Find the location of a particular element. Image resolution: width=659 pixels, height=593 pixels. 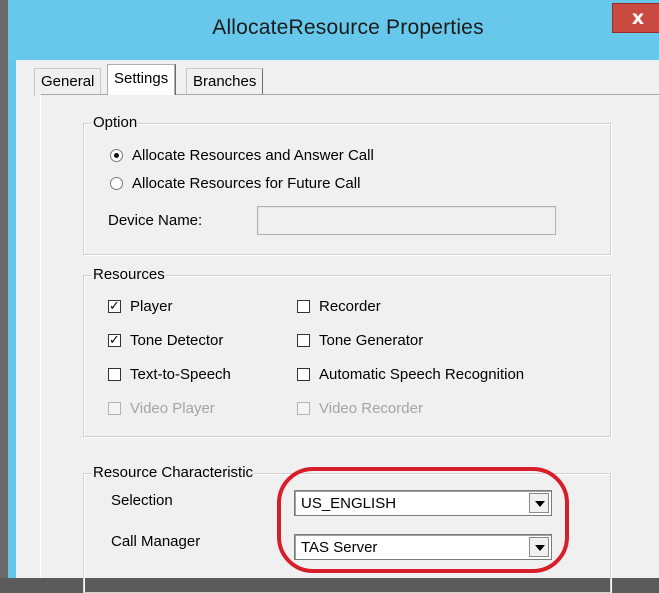

window-title: AllocateResource Properties is located at coordinates (348, 27).